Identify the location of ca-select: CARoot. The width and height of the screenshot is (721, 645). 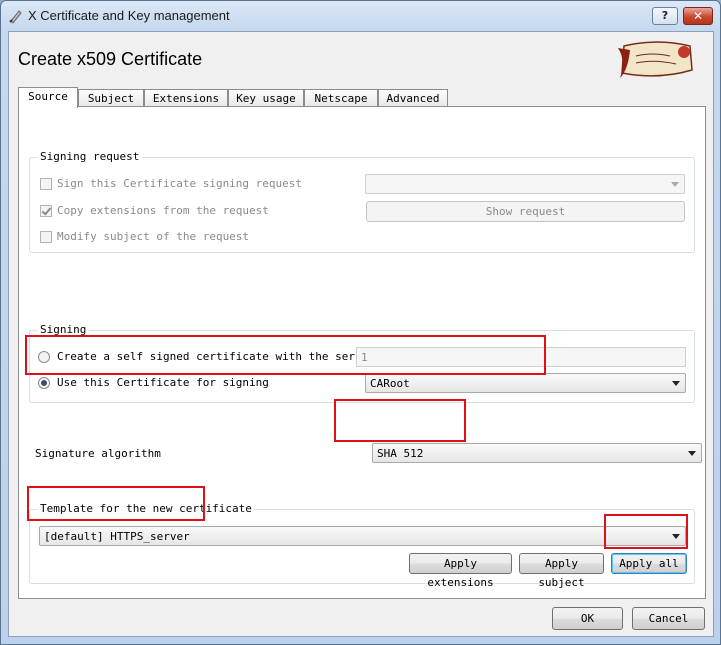
(525, 383).